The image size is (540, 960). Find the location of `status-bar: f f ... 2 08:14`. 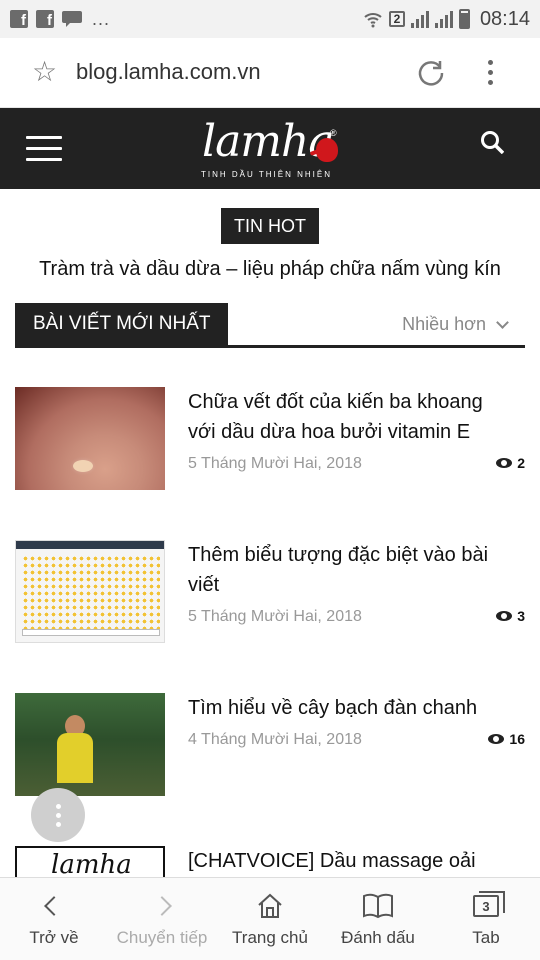

status-bar: f f ... 2 08:14 is located at coordinates (270, 19).